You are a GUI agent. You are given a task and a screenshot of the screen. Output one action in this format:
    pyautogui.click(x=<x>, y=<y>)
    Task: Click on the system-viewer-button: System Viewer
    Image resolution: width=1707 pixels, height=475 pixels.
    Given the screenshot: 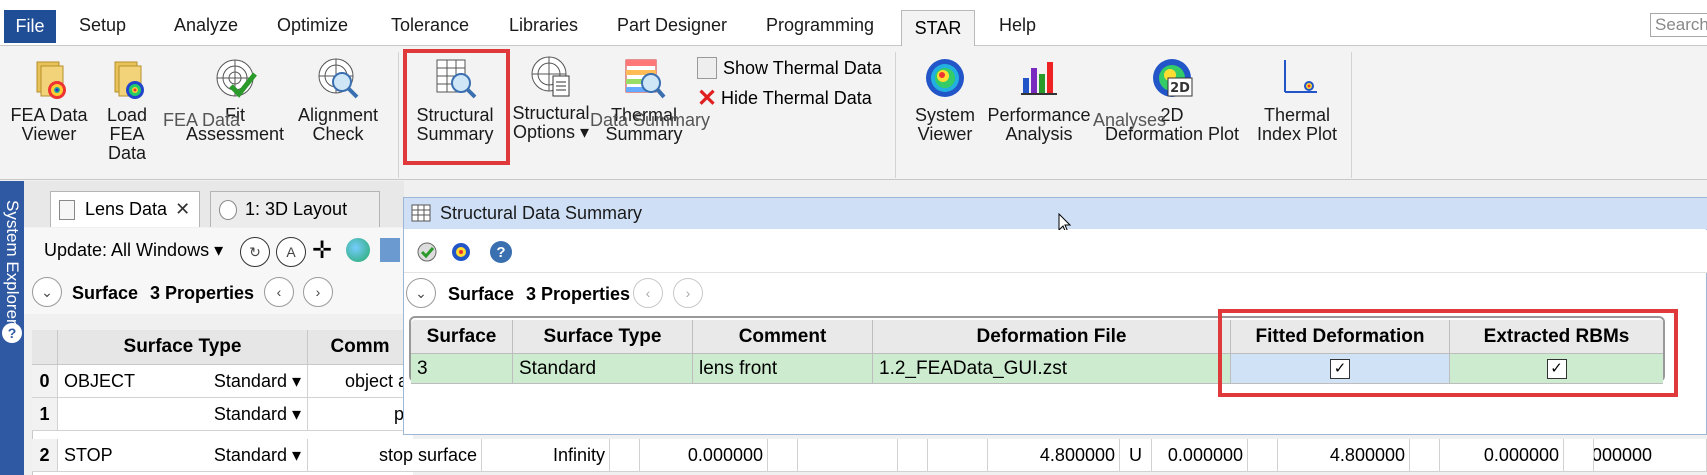 What is the action you would take?
    pyautogui.click(x=945, y=100)
    